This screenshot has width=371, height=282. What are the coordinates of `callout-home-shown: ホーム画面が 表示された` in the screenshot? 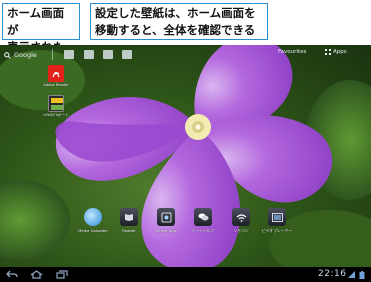 It's located at (41, 28).